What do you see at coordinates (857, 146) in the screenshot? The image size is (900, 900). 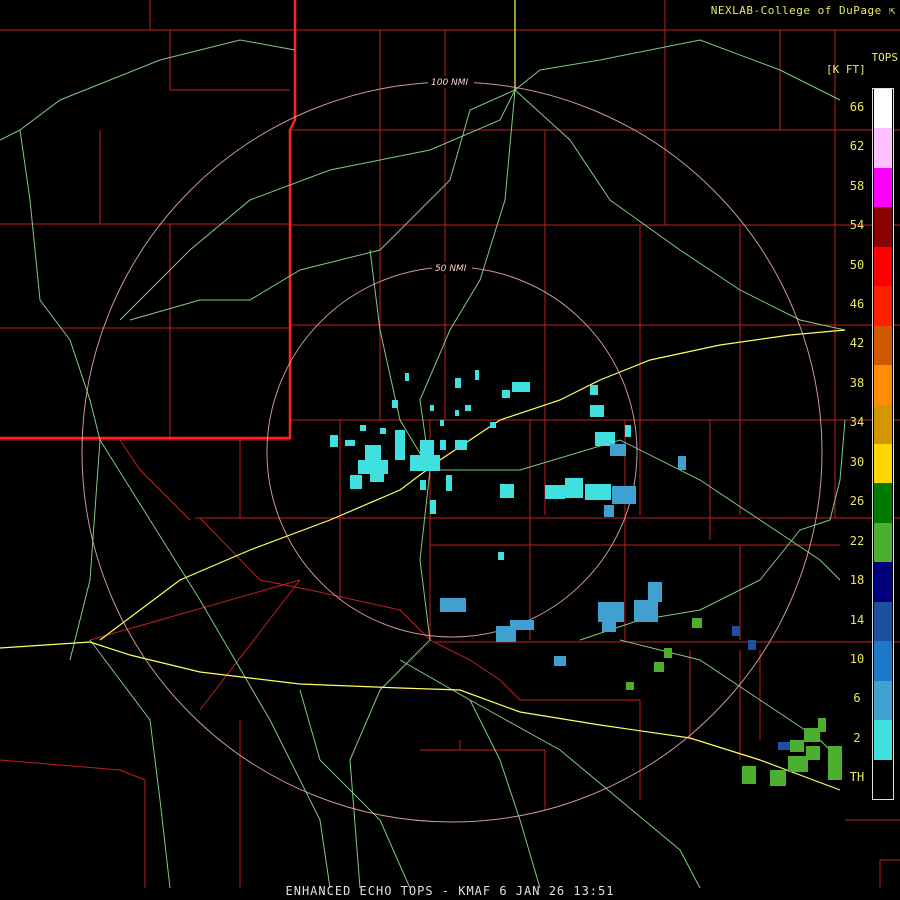 I see `legend-label: 62` at bounding box center [857, 146].